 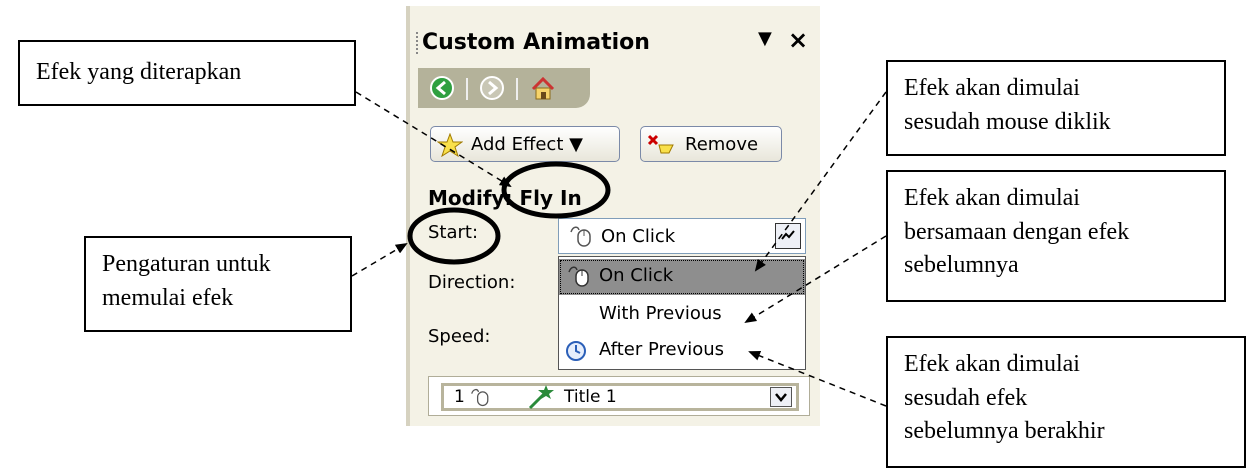 I want to click on remove-button: Remove, so click(x=711, y=144).